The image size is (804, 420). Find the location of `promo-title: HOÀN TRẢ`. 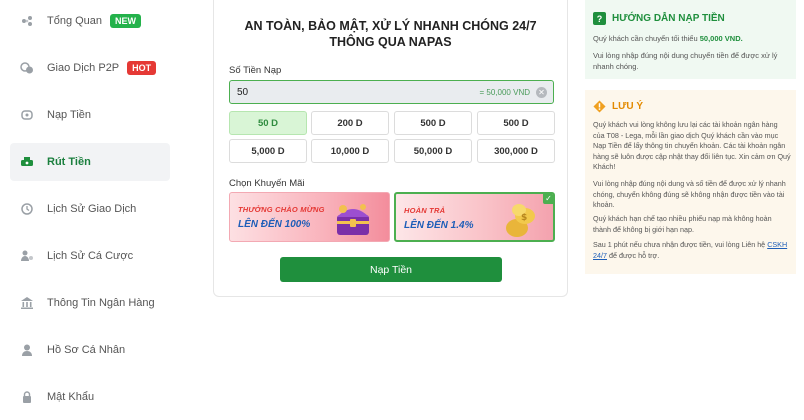

promo-title: HOÀN TRẢ is located at coordinates (425, 210).